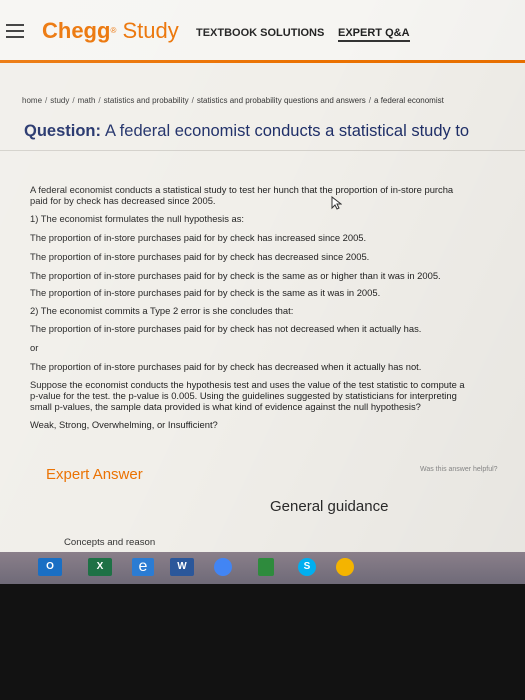  Describe the element at coordinates (146, 100) in the screenshot. I see `breadcrumb-statistics: statistics and probability` at that location.